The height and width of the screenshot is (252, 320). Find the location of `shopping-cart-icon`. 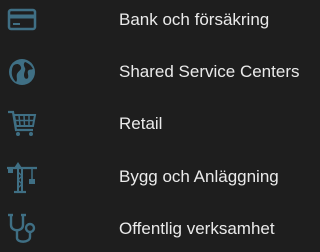

shopping-cart-icon is located at coordinates (22, 124).